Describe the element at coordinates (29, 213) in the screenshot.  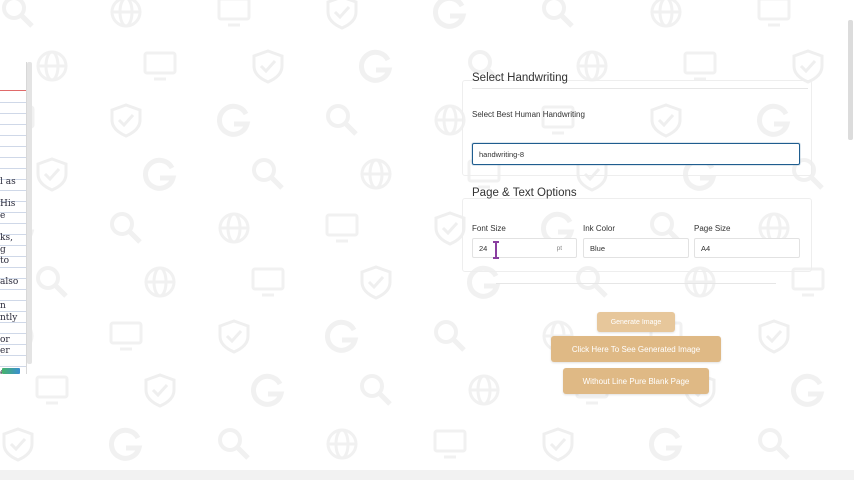
I see `preview-scrollbar` at that location.